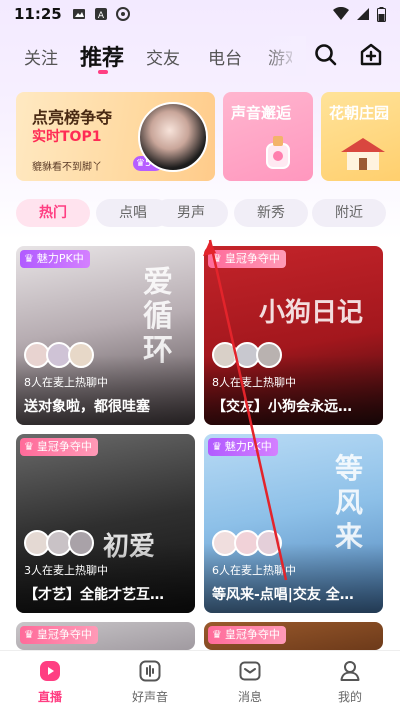 This screenshot has height=711, width=400. I want to click on status-bar: 11:25 A, so click(200, 14).